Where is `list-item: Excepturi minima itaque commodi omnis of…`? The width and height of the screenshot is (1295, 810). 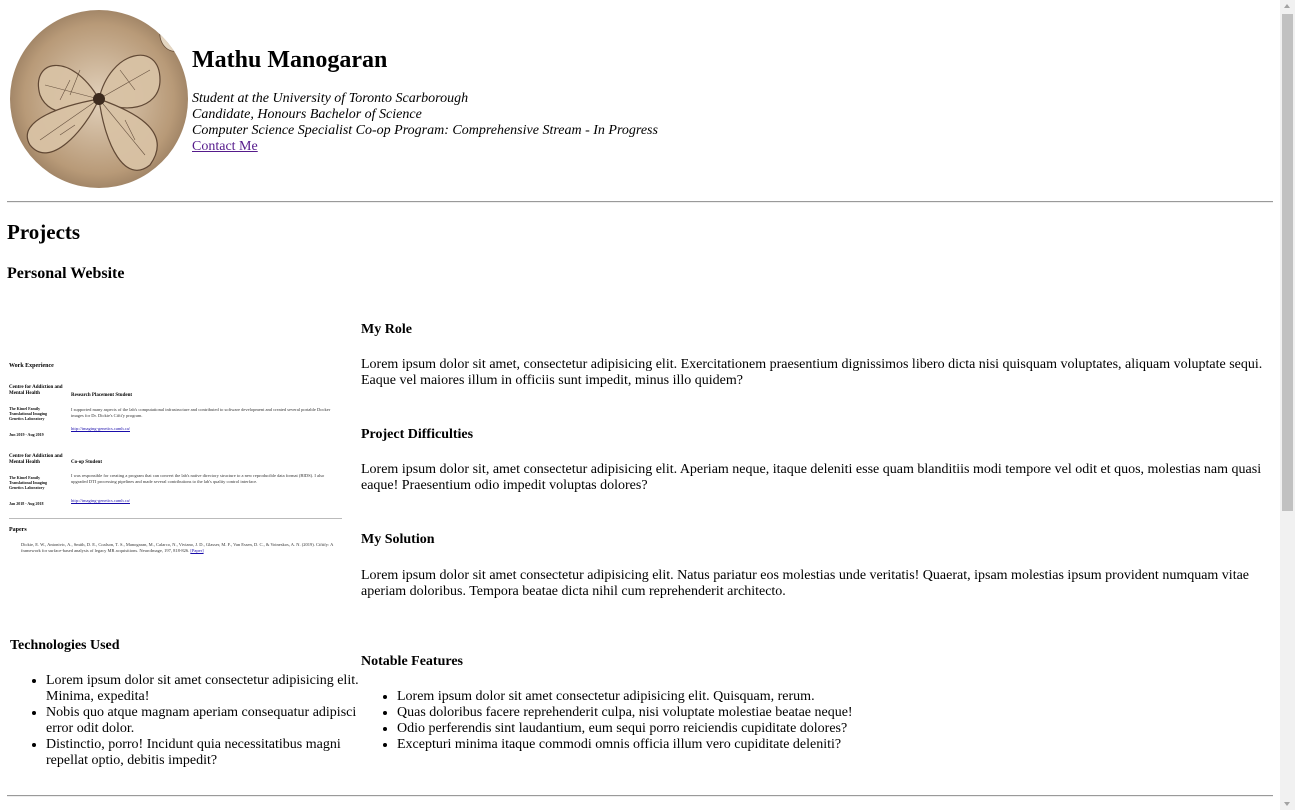 list-item: Excepturi minima itaque commodi omnis of… is located at coordinates (837, 745).